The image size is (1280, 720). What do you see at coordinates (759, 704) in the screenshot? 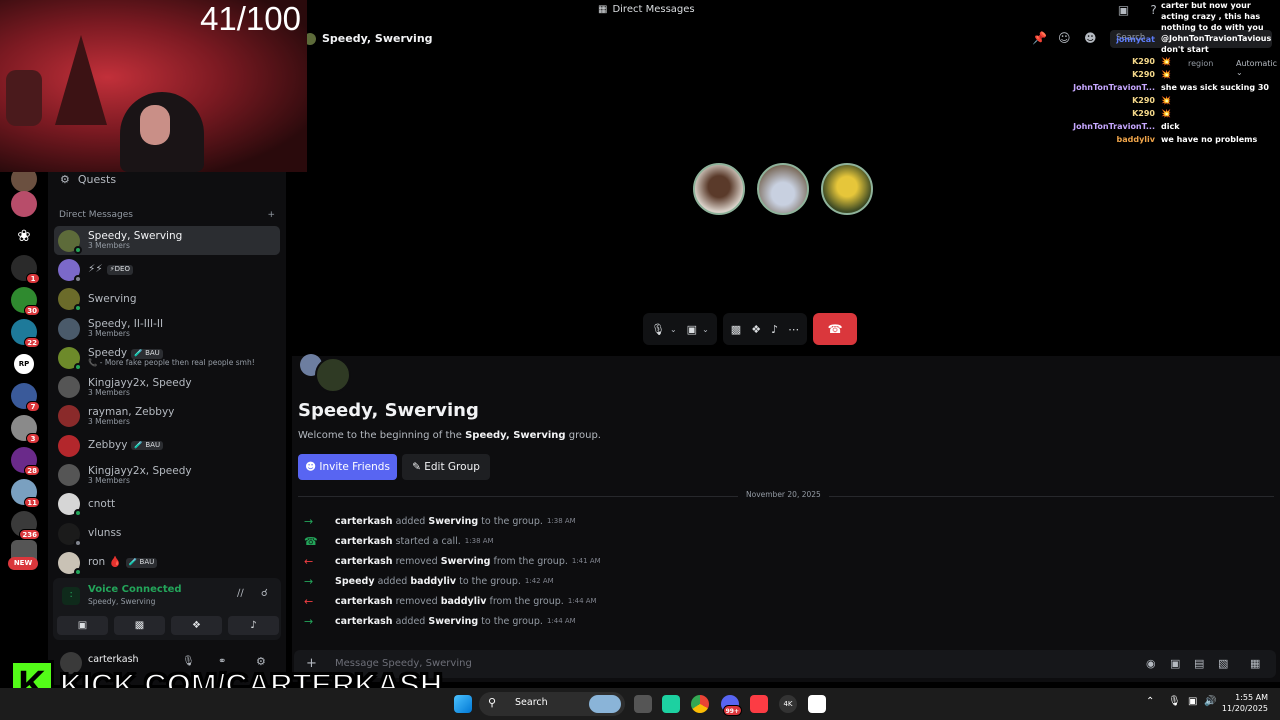
I see `music-icon` at bounding box center [759, 704].